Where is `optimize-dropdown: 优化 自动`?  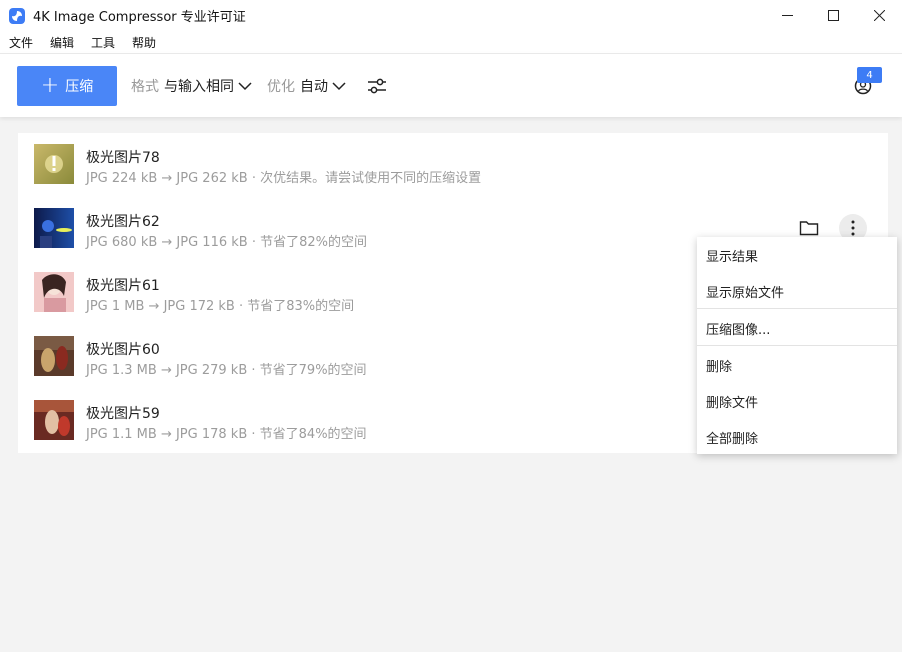 optimize-dropdown: 优化 自动 is located at coordinates (306, 86).